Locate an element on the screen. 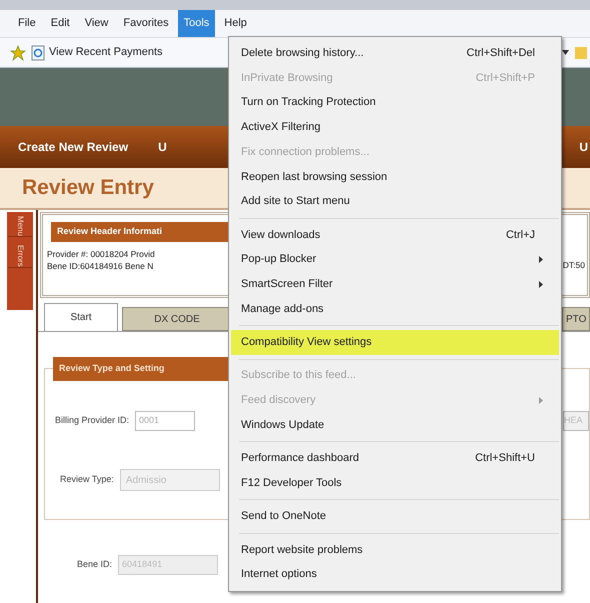  page-icon is located at coordinates (38, 52).